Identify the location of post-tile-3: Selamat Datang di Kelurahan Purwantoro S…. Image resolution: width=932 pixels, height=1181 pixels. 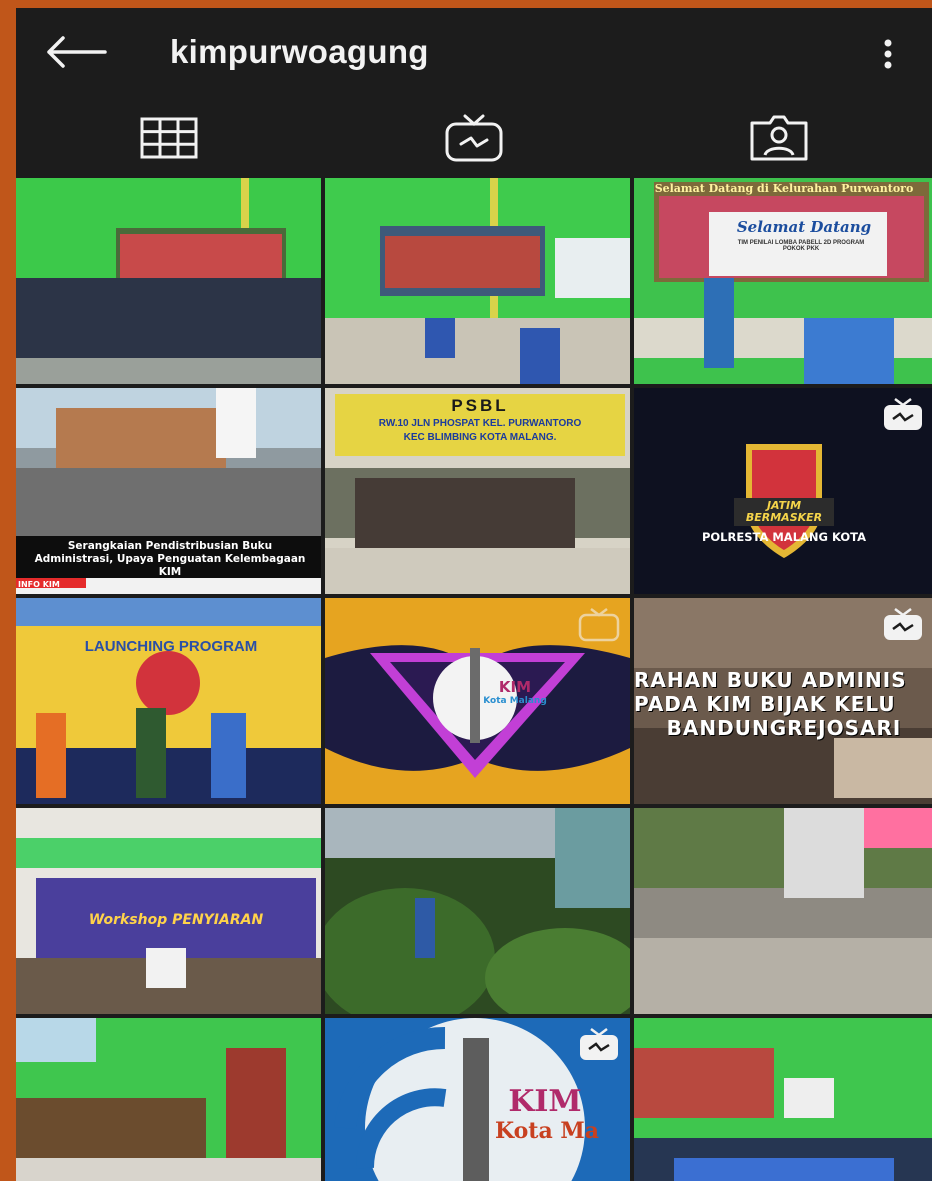
(783, 281).